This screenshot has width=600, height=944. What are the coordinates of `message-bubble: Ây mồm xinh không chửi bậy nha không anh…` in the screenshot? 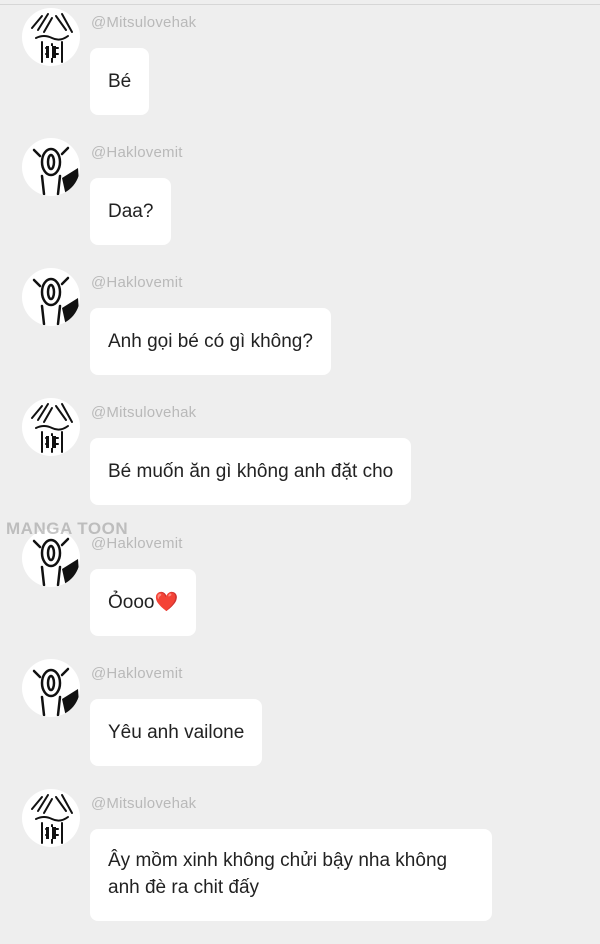 It's located at (291, 875).